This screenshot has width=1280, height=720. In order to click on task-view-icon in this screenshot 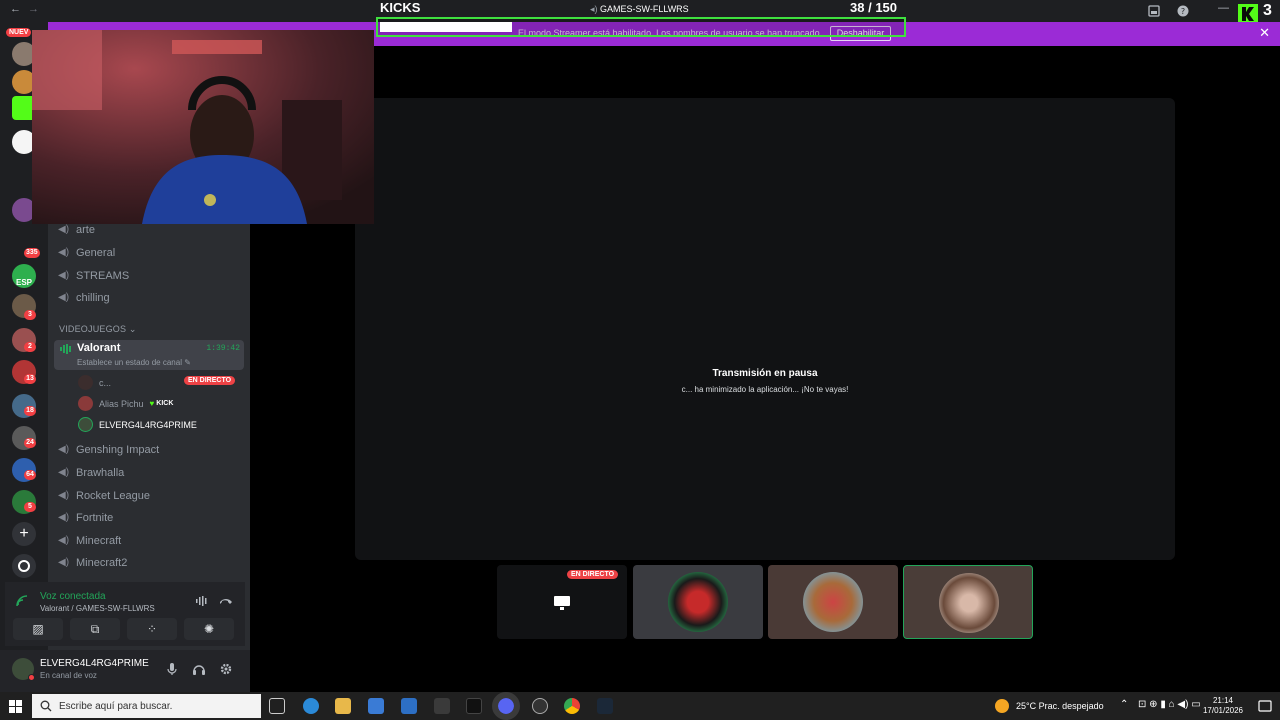, I will do `click(277, 706)`.